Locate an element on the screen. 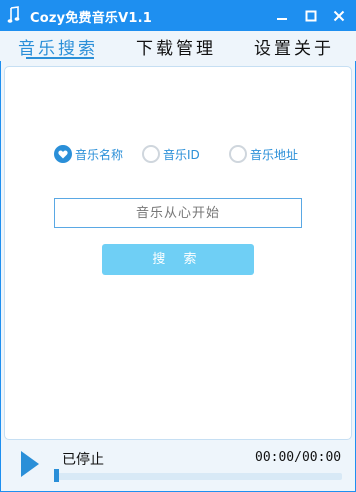 Image resolution: width=356 pixels, height=492 pixels. tab-download-manager: 下载管理 is located at coordinates (176, 46).